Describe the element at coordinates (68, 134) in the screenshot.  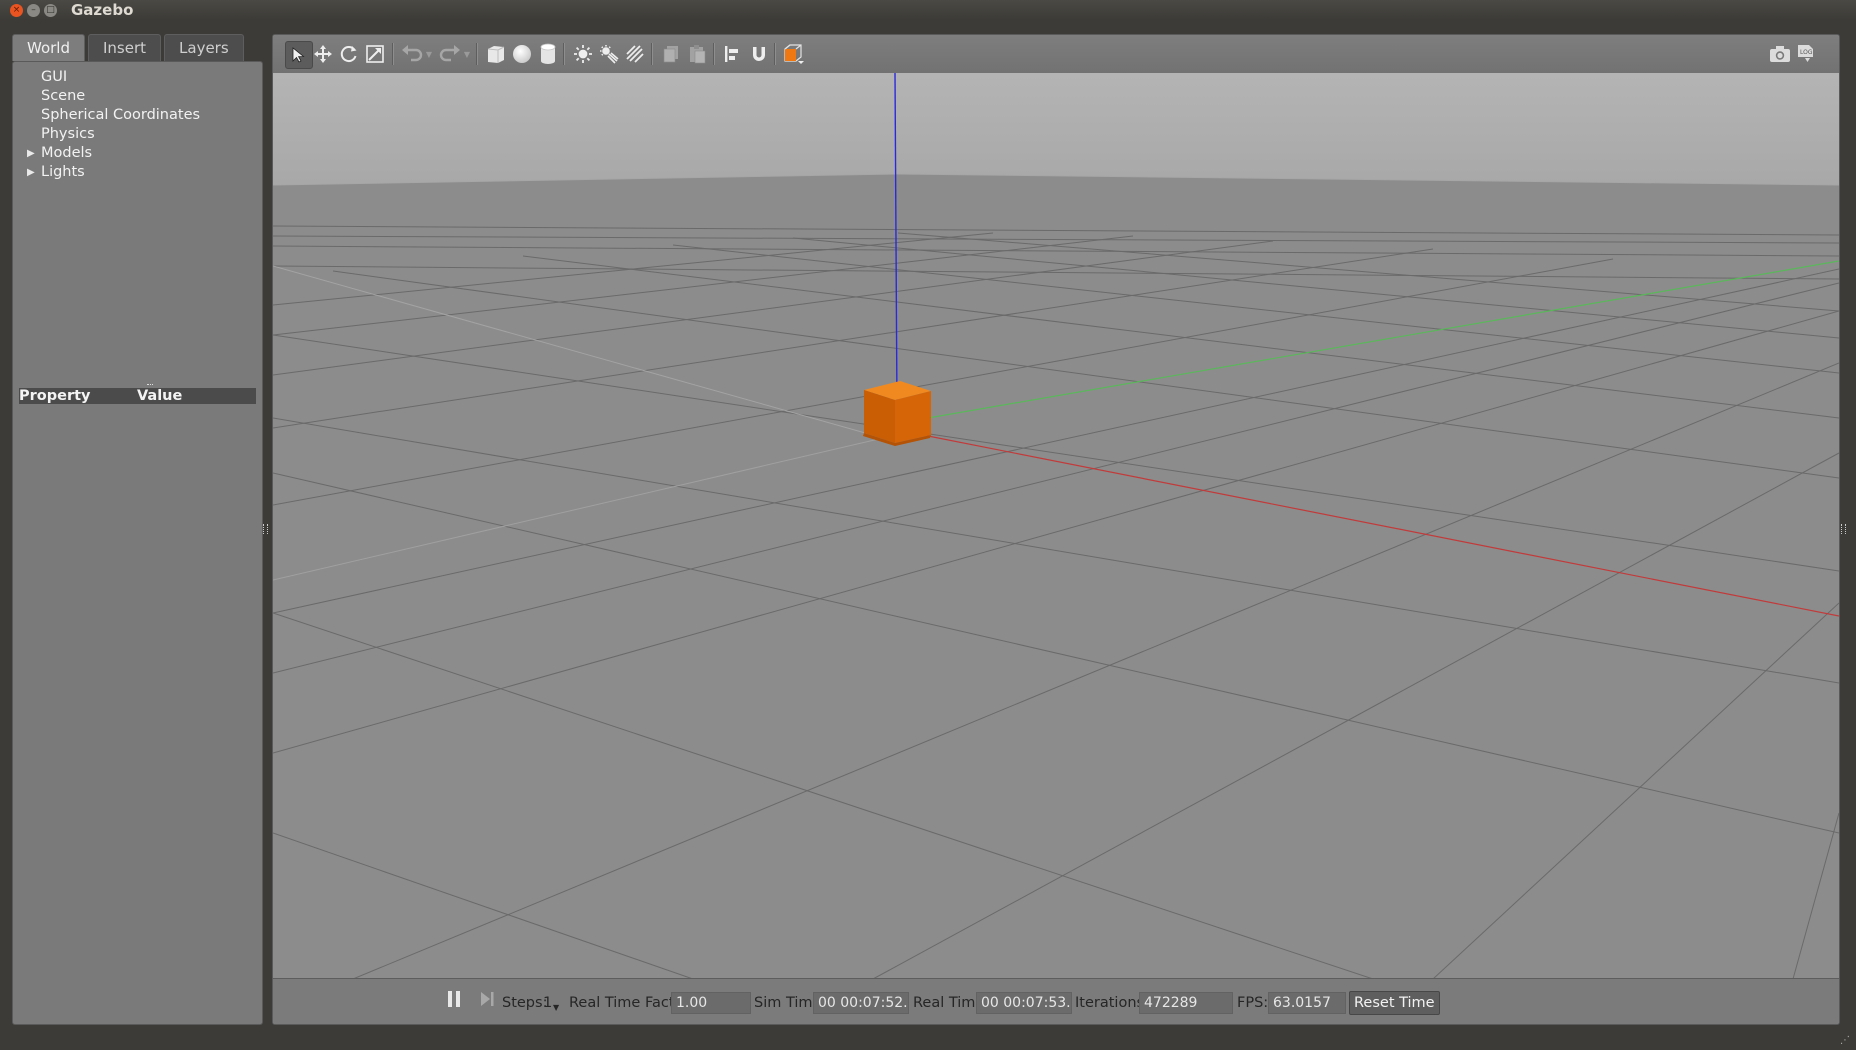
I see `tree-item-label: Physics` at that location.